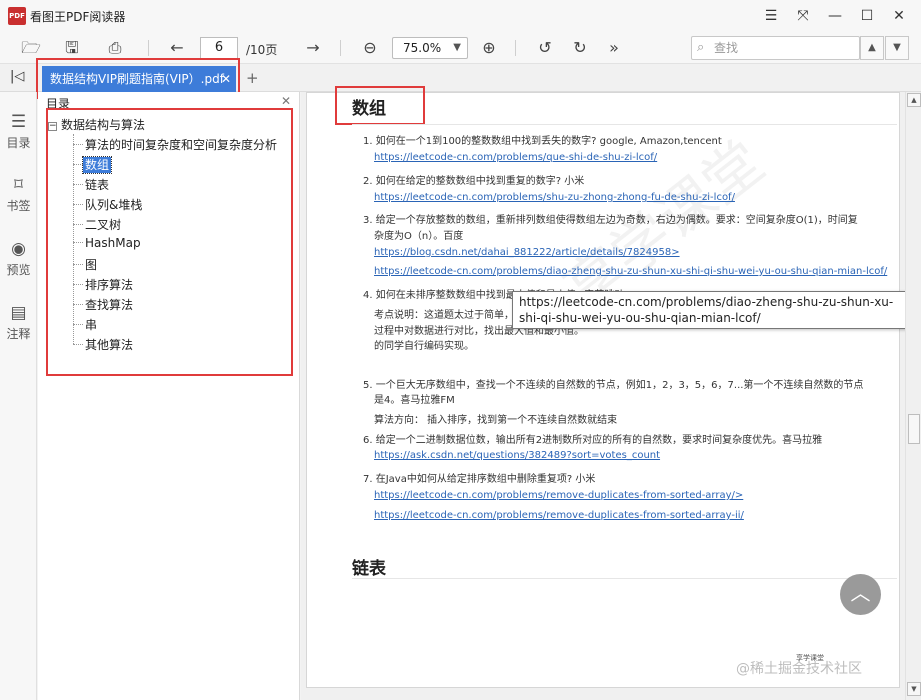 This screenshot has width=921, height=700. I want to click on outline-root: − 数据结构与算法, so click(96, 124).